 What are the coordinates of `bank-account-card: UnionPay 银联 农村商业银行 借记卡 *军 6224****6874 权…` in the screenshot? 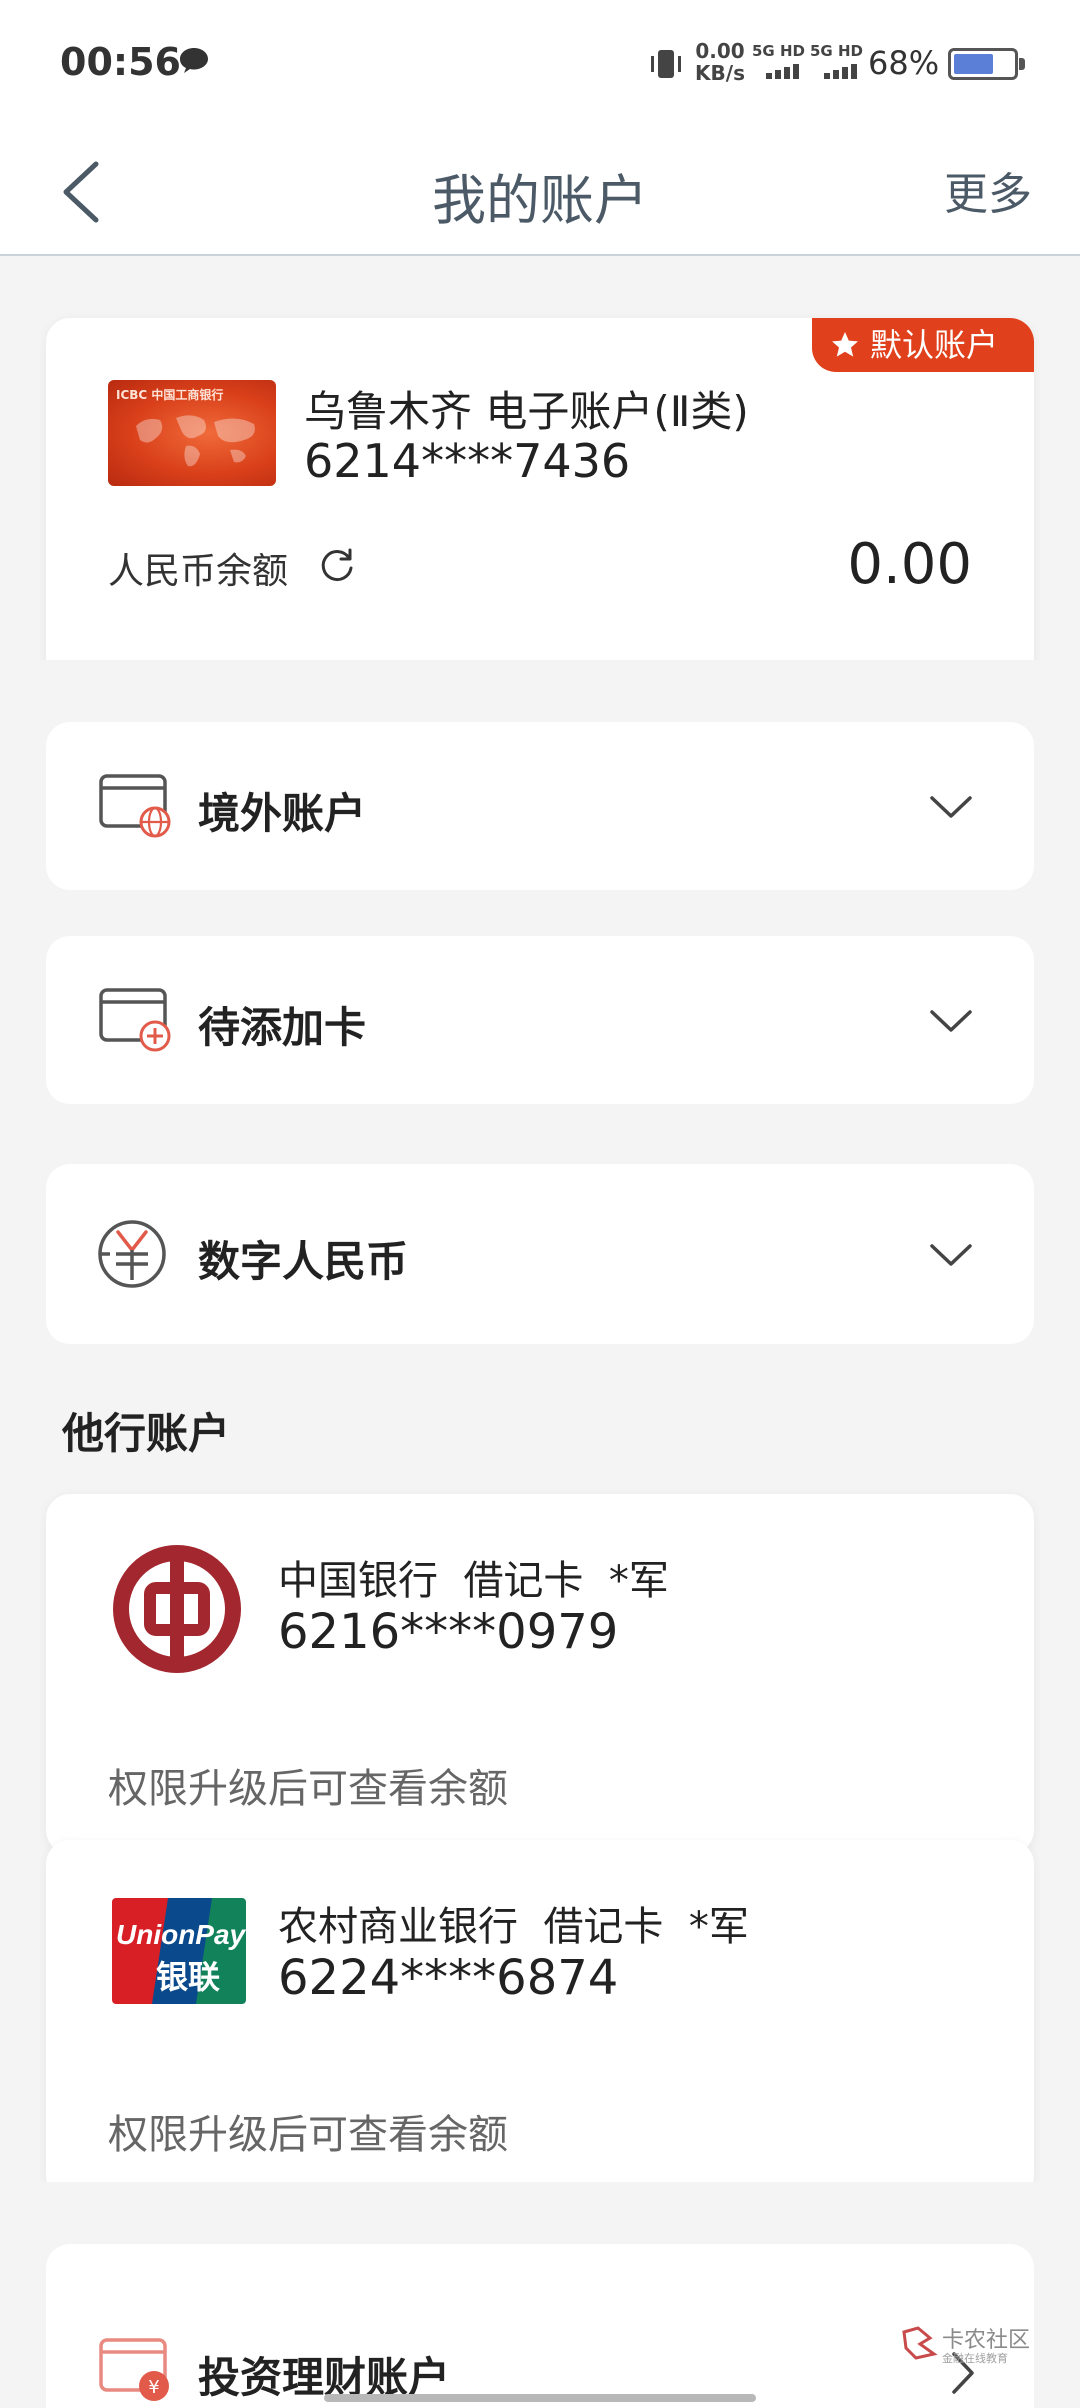 It's located at (540, 2020).